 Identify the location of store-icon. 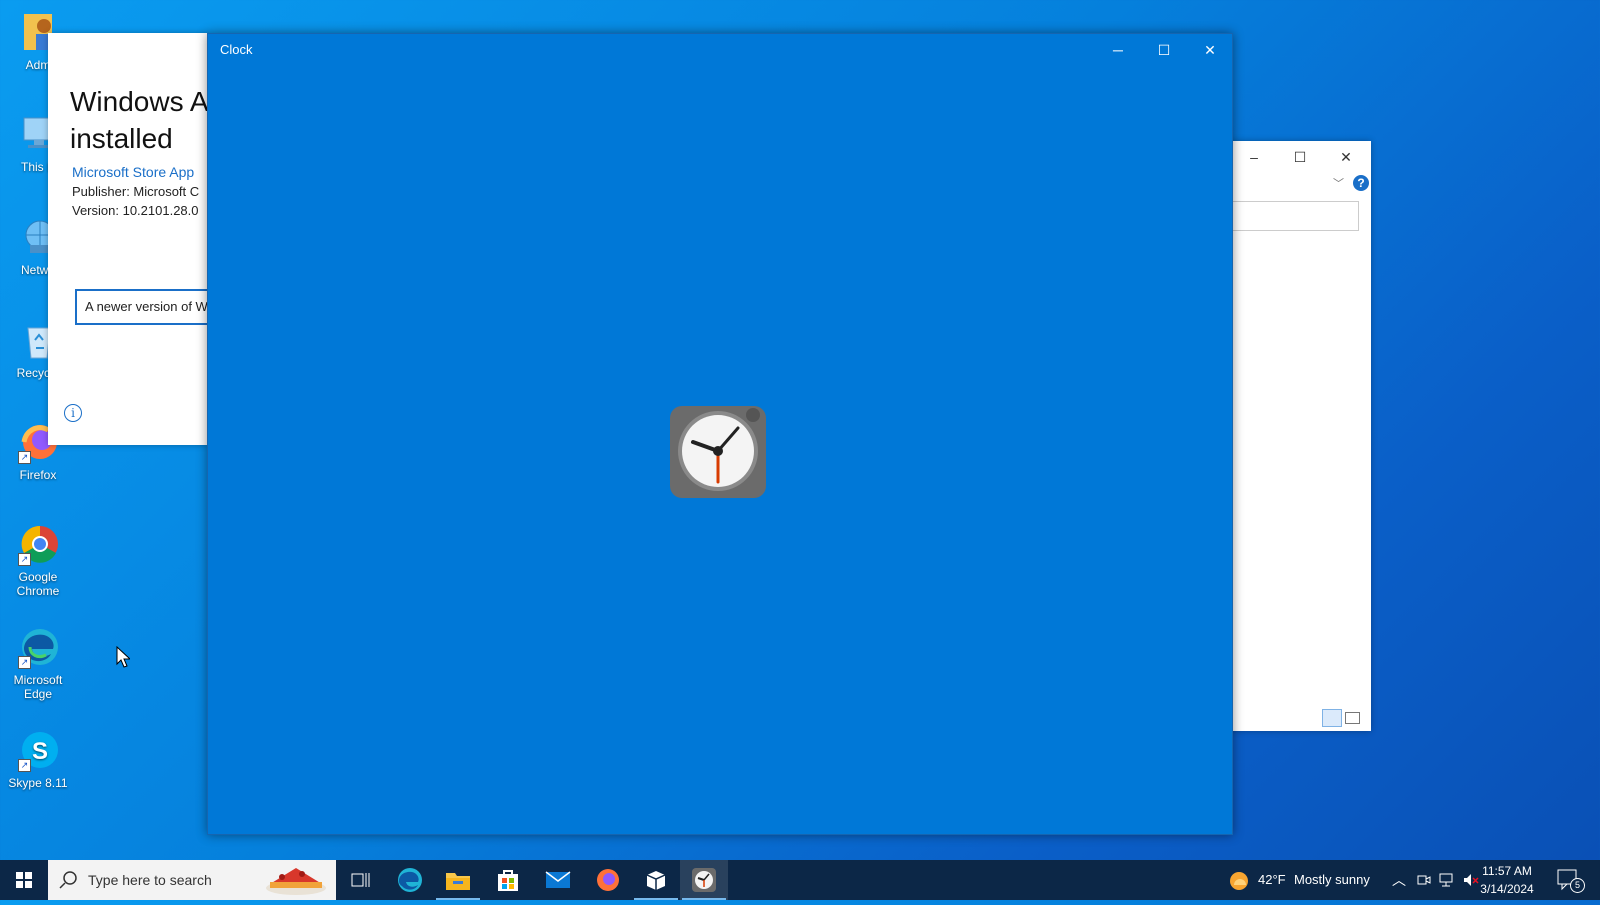
(508, 880).